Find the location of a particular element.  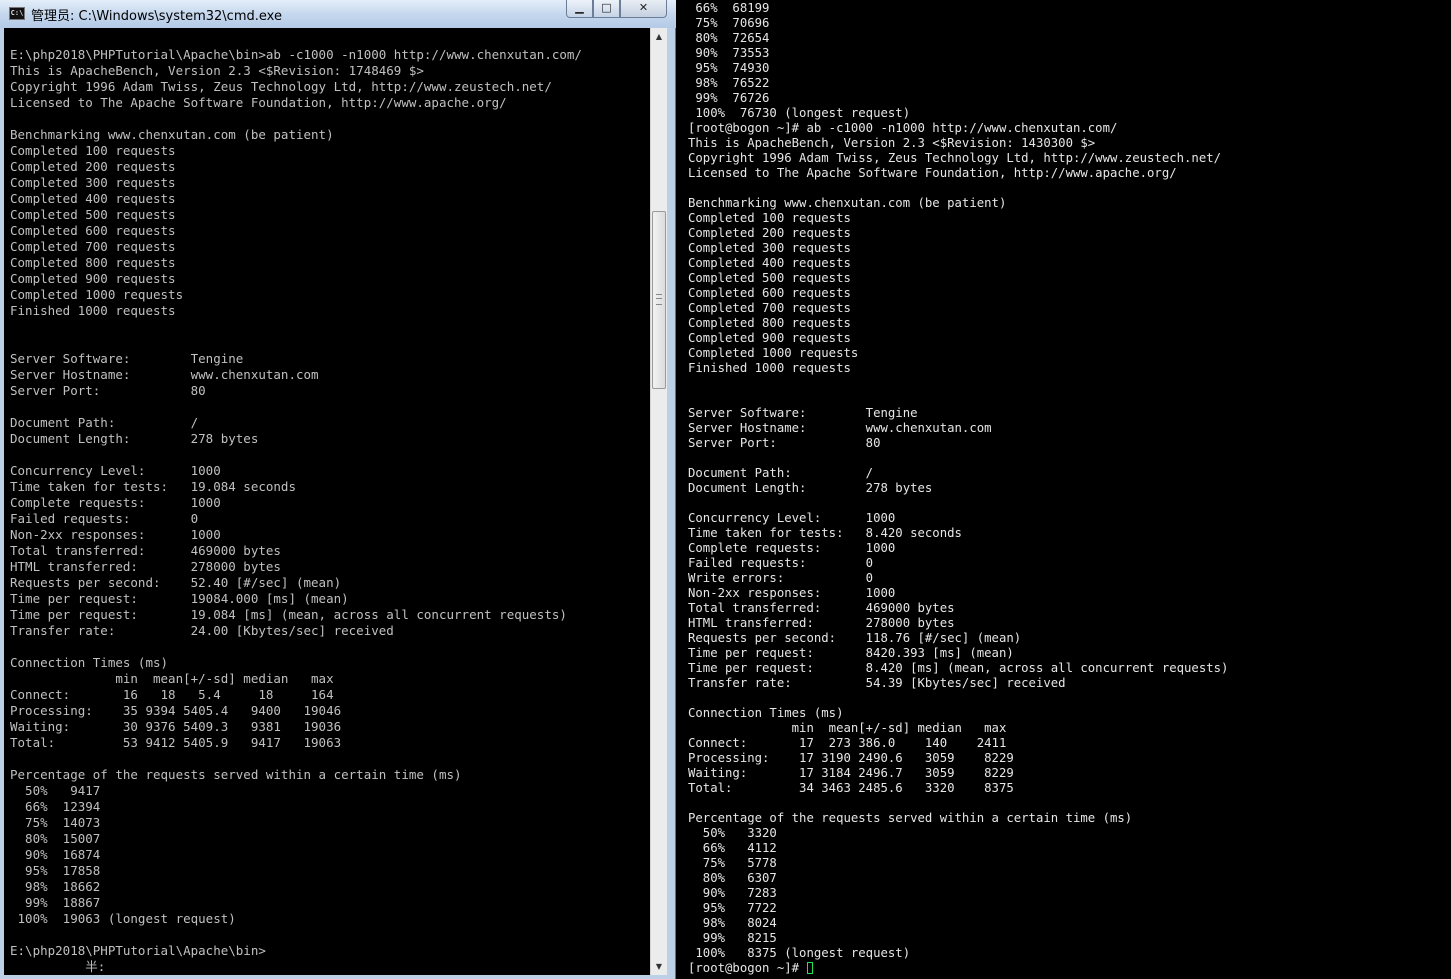

console-line: E:\php2018\PHPTutorial\Apache\bin> is located at coordinates (138, 950).